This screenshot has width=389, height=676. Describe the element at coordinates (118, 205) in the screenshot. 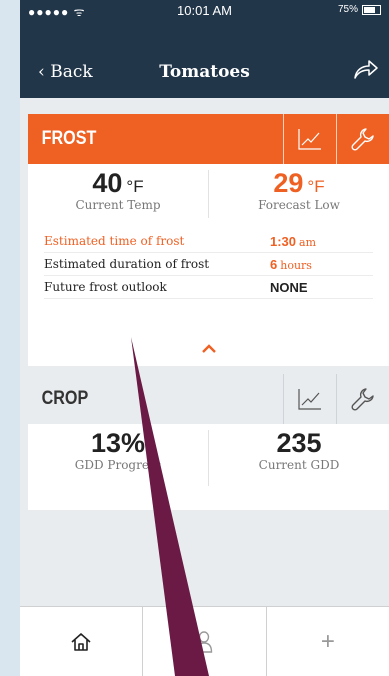

I see `current-temp-label: Current Temp` at that location.